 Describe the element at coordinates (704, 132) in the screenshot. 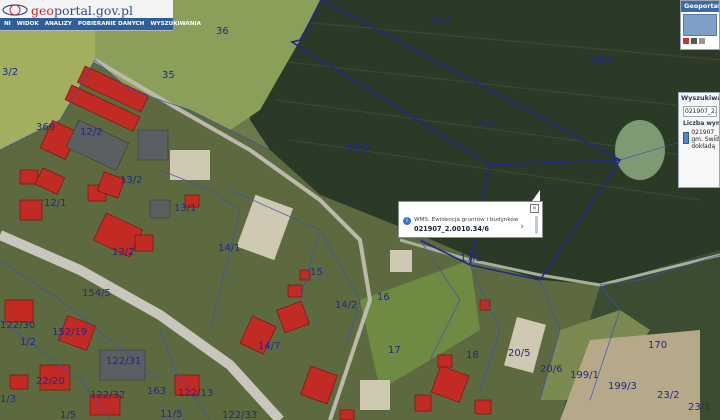

I see `result-id: 021907_` at that location.